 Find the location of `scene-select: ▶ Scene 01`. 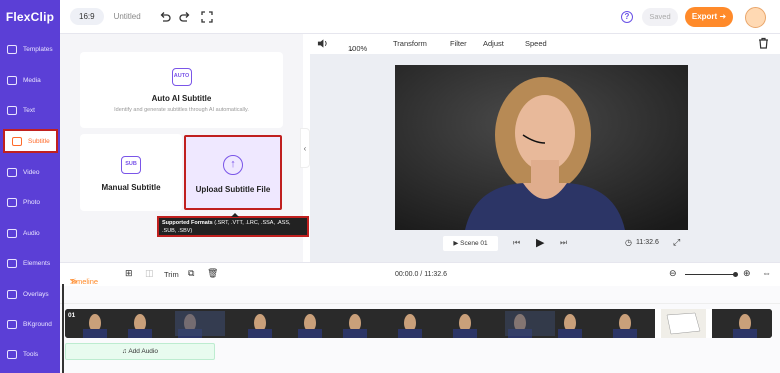

scene-select: ▶ Scene 01 is located at coordinates (470, 243).